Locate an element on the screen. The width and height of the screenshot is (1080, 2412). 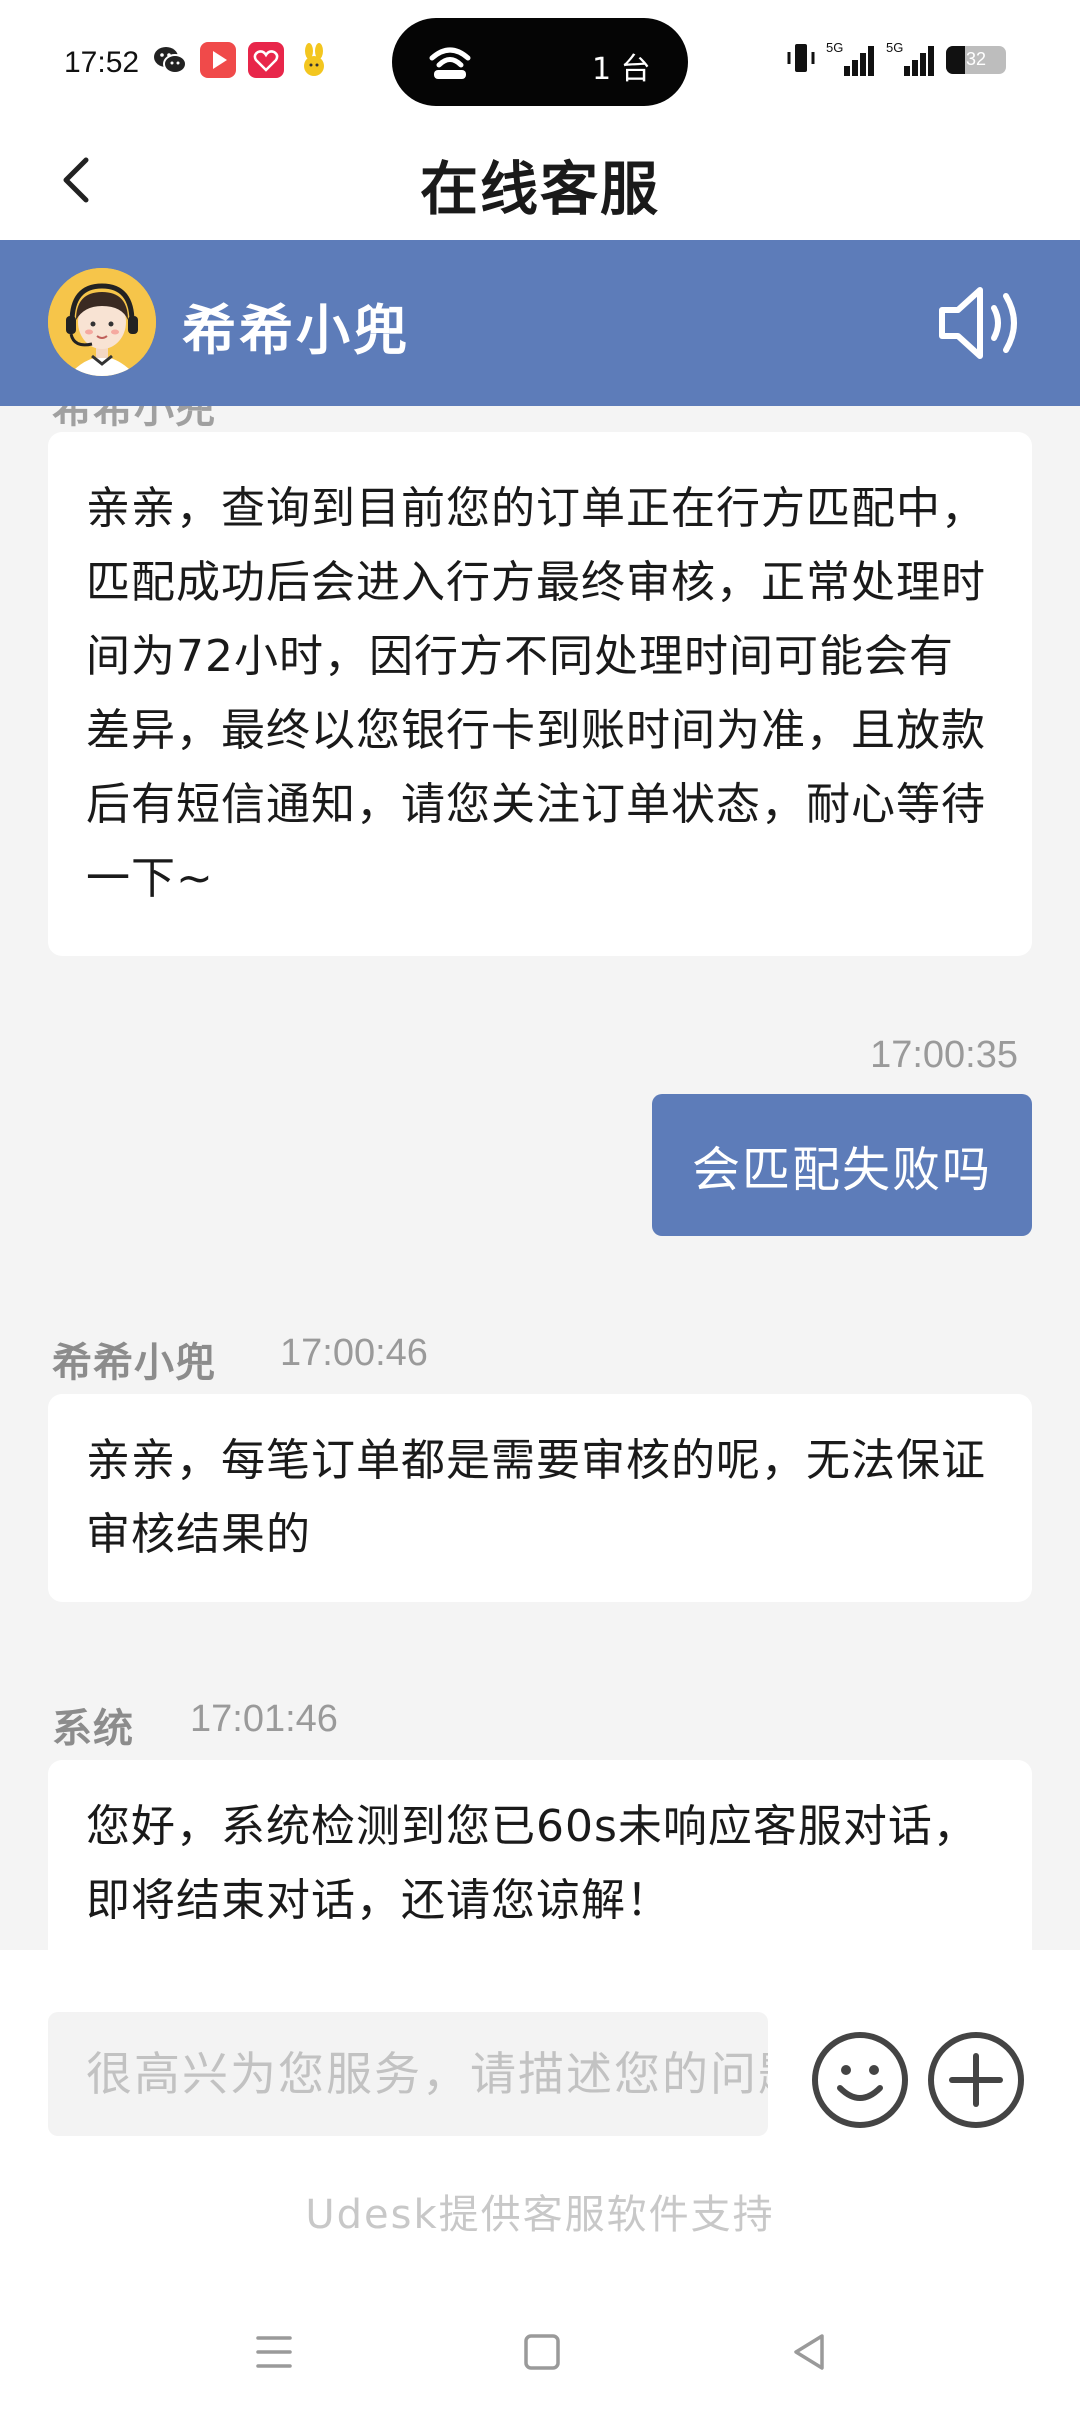
message-text: 会匹配失败吗 is located at coordinates (841, 1170).